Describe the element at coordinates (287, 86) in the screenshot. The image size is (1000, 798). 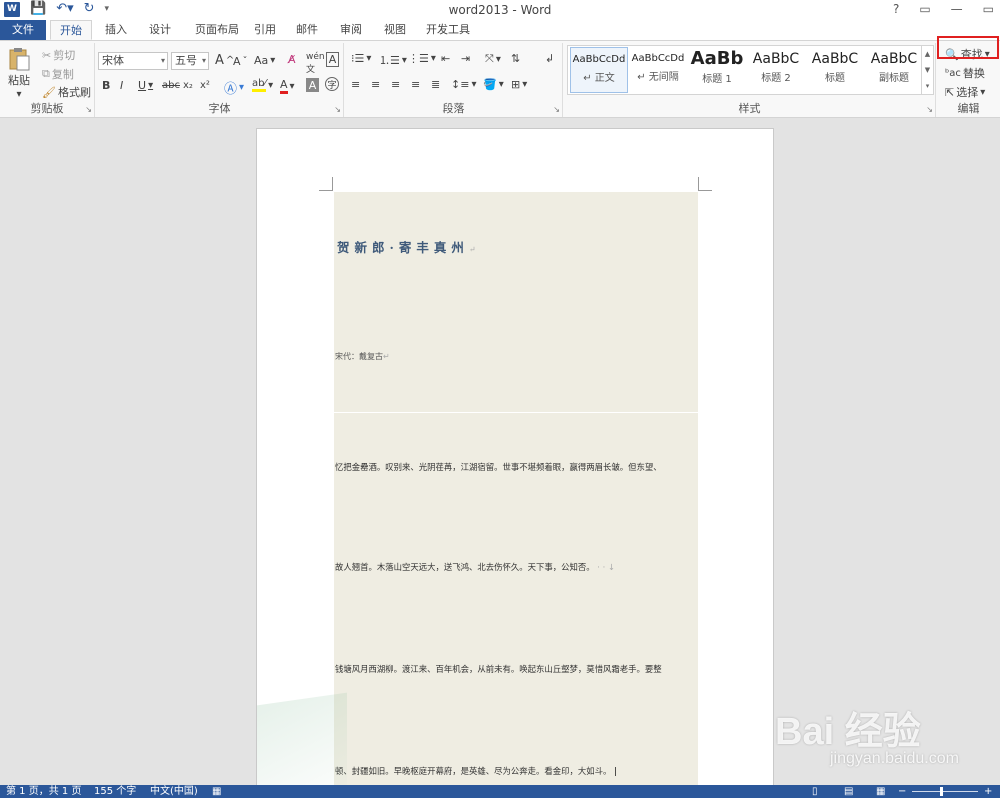
I see `font-color-button: A ▾` at that location.